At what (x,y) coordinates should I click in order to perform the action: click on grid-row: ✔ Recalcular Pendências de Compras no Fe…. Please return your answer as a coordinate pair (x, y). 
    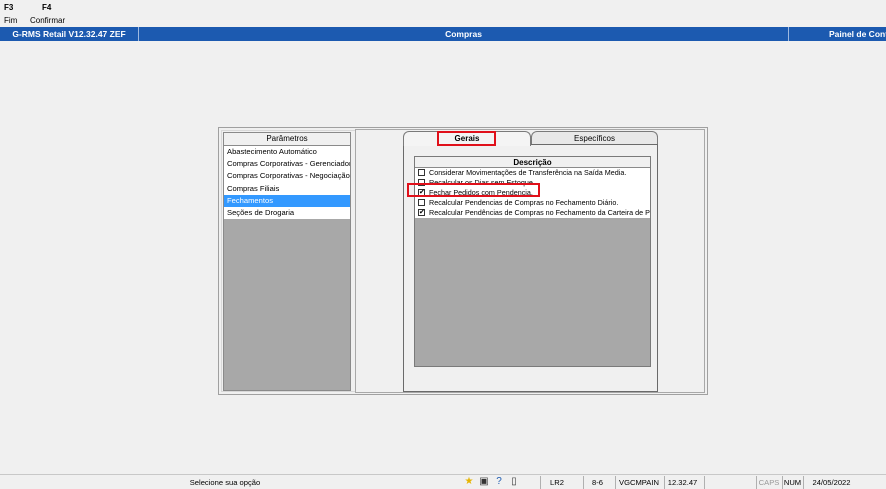
    Looking at the image, I should click on (532, 213).